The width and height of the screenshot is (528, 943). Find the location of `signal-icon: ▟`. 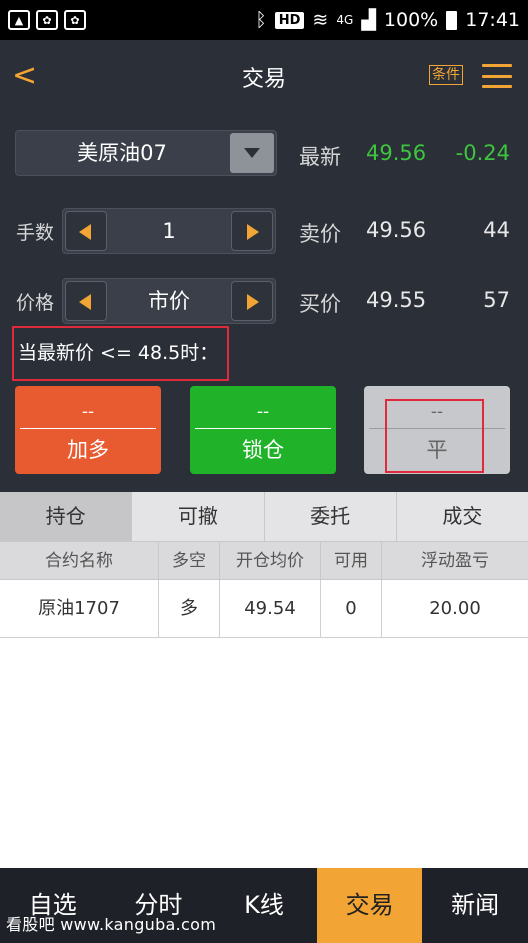

signal-icon: ▟ is located at coordinates (368, 20).